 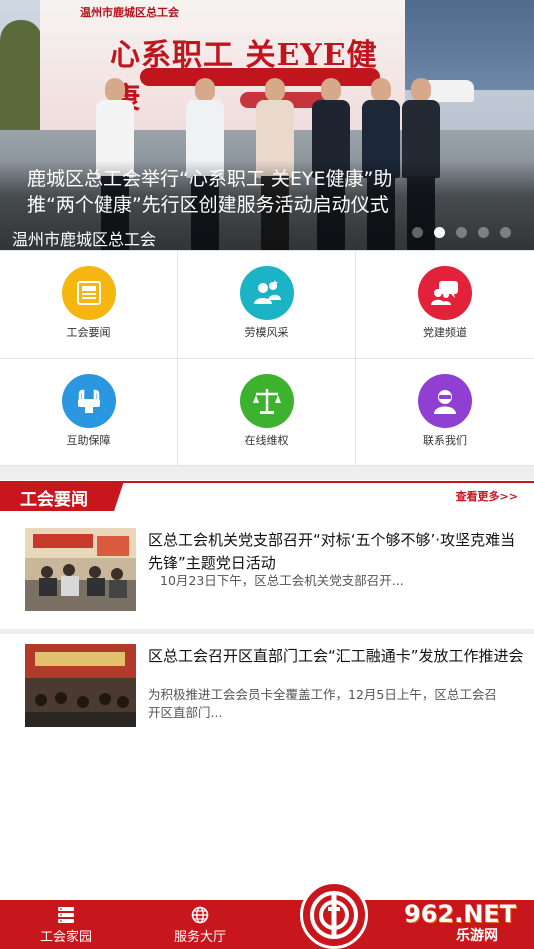 What do you see at coordinates (445, 332) in the screenshot?
I see `grid-item-label: 党建频道` at bounding box center [445, 332].